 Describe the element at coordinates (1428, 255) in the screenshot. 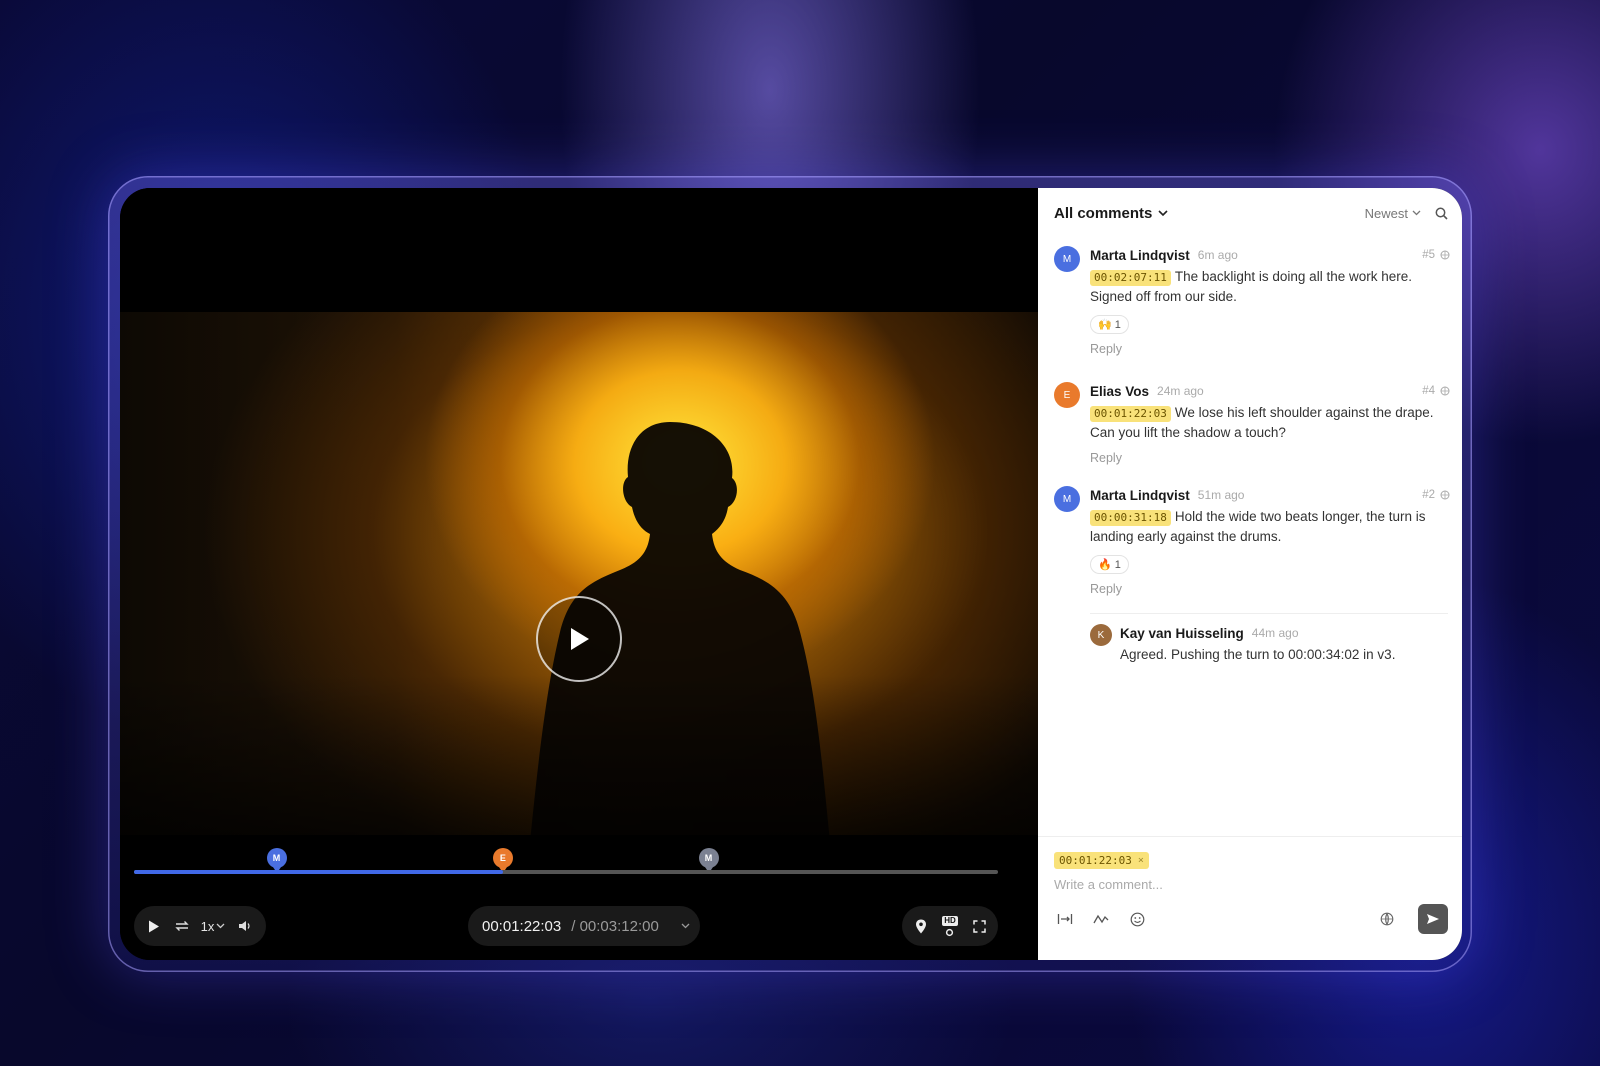

I see `comment-number-label: #5` at that location.